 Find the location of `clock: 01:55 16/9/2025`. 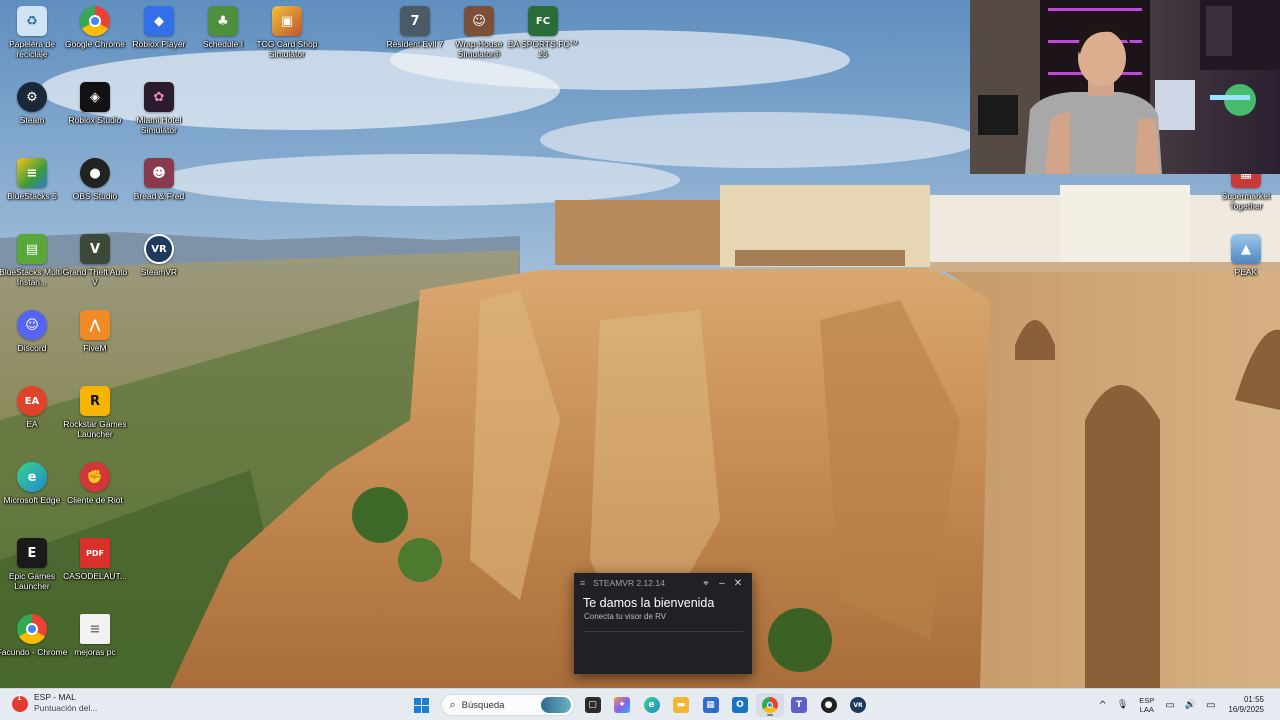

clock: 01:55 16/9/2025 is located at coordinates (1246, 705).